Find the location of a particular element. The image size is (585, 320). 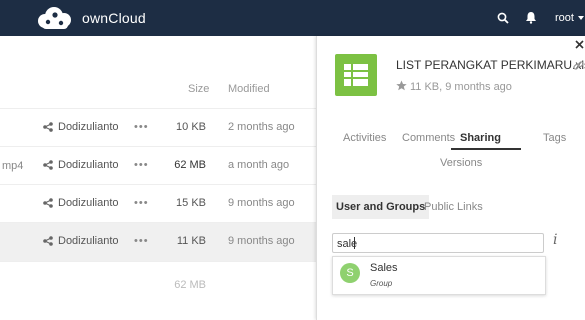

top-bar: ownCloud root is located at coordinates (292, 18).